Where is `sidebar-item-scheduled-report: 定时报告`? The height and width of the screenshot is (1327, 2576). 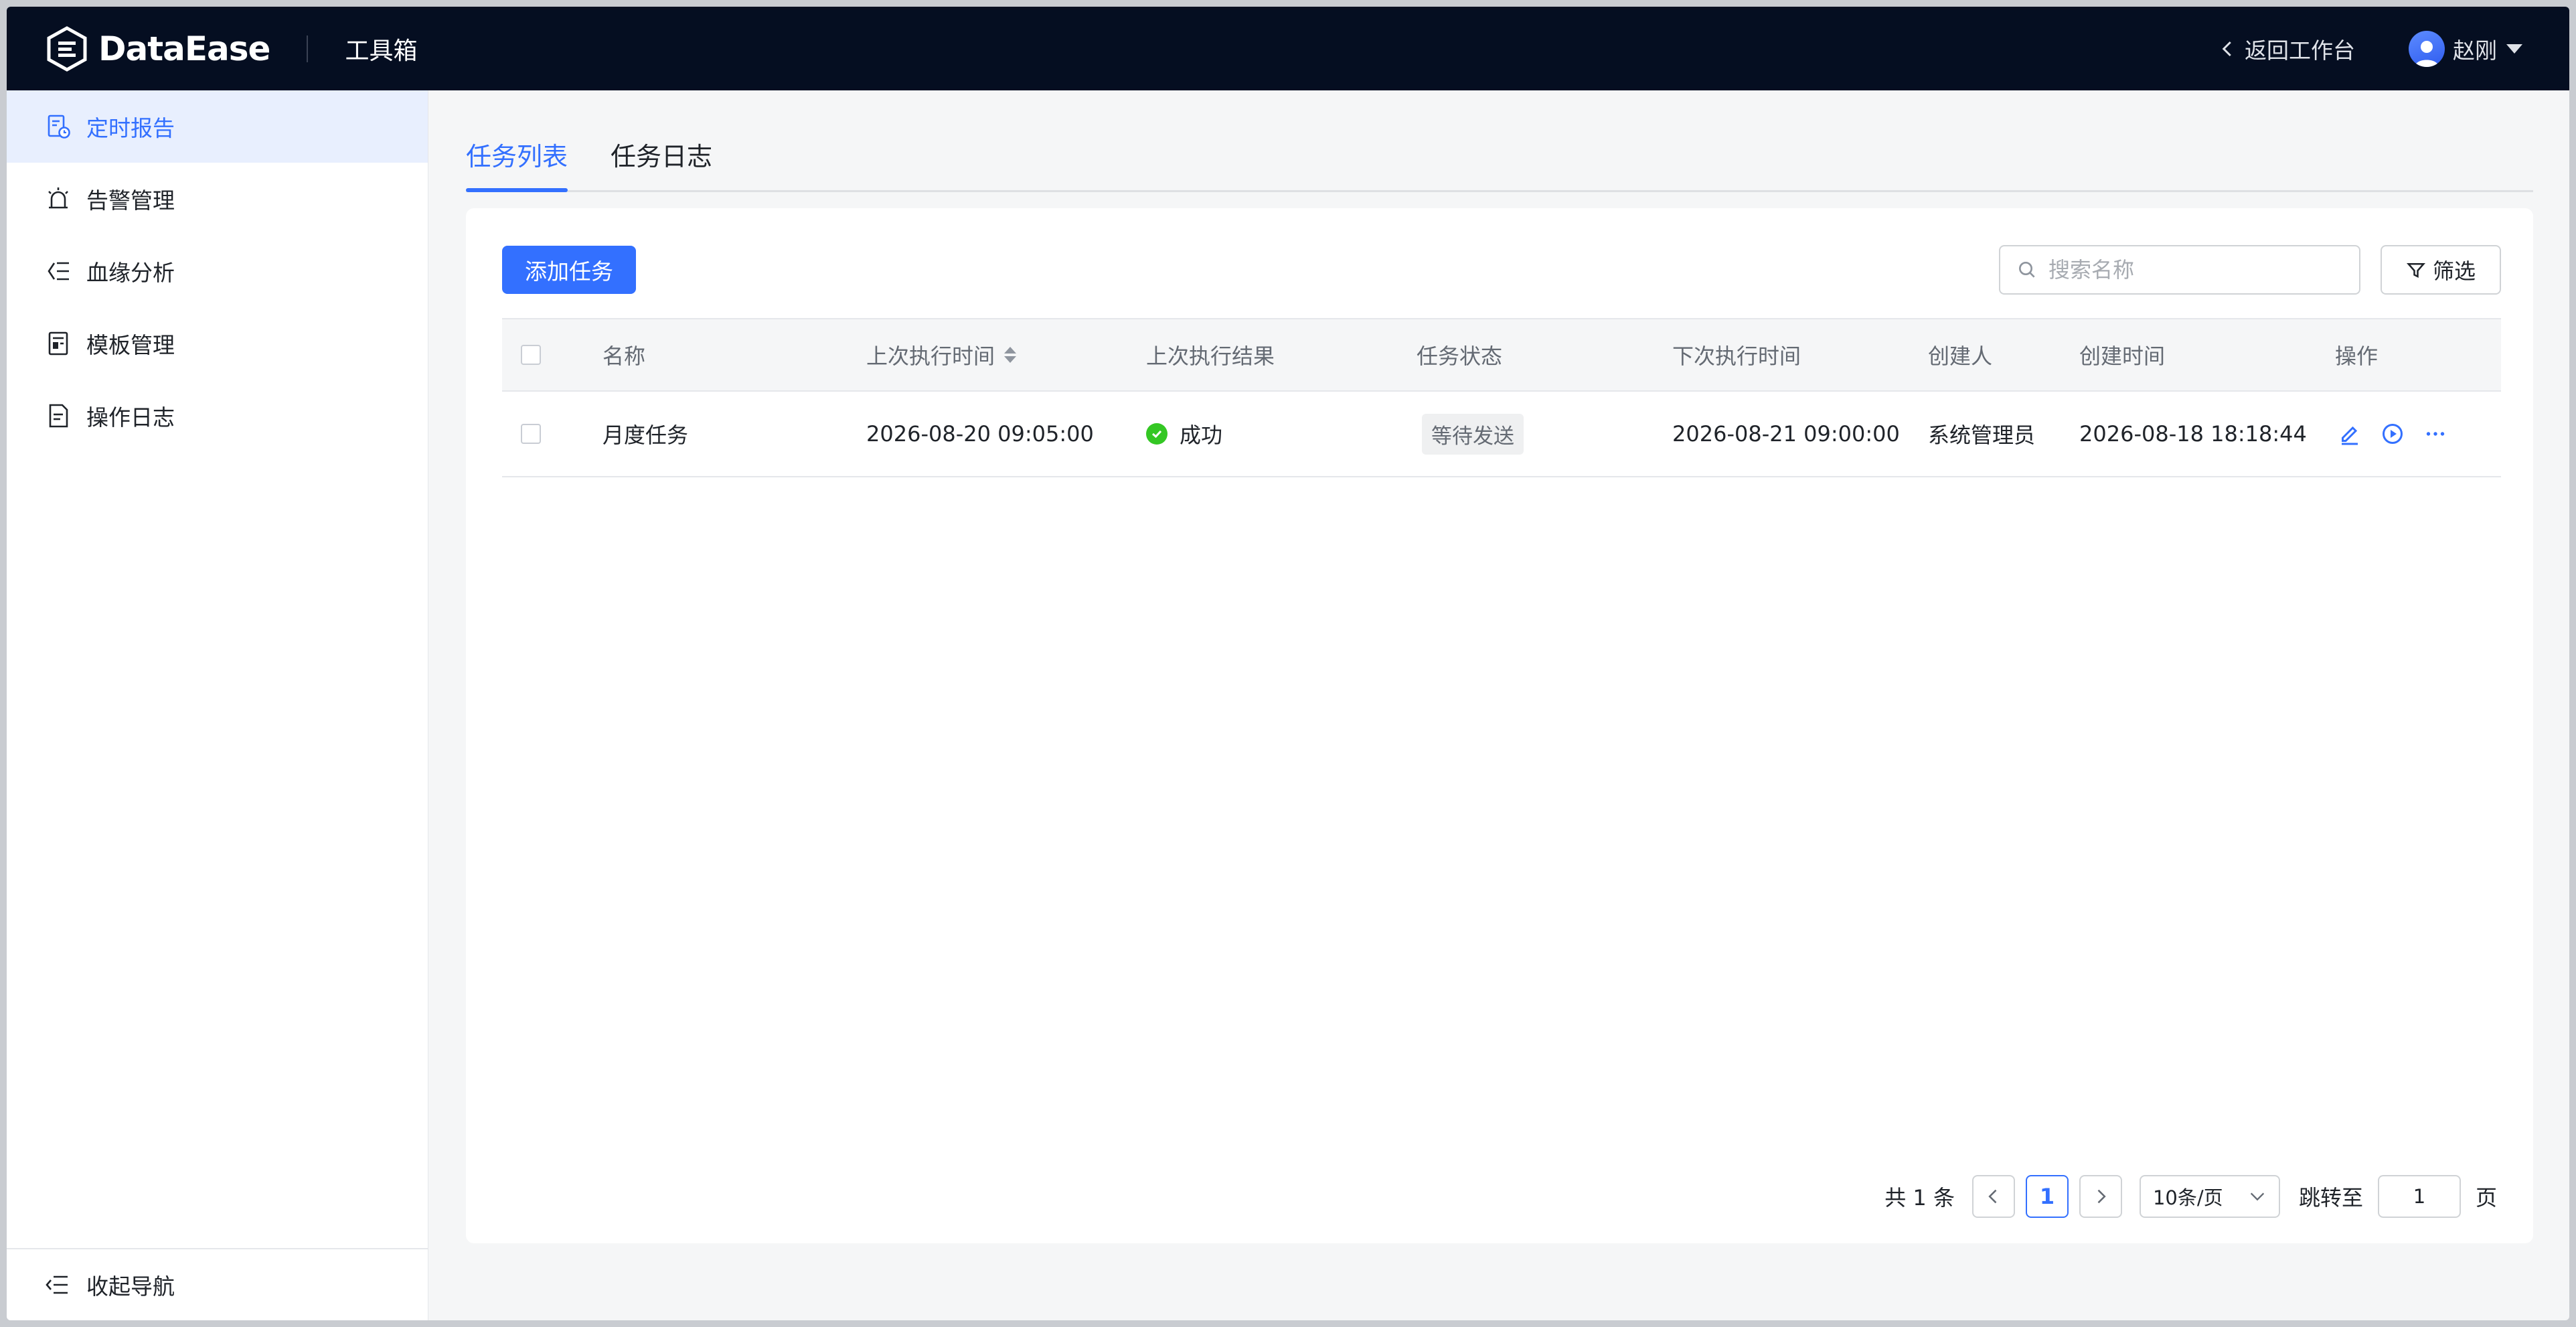 sidebar-item-scheduled-report: 定时报告 is located at coordinates (218, 126).